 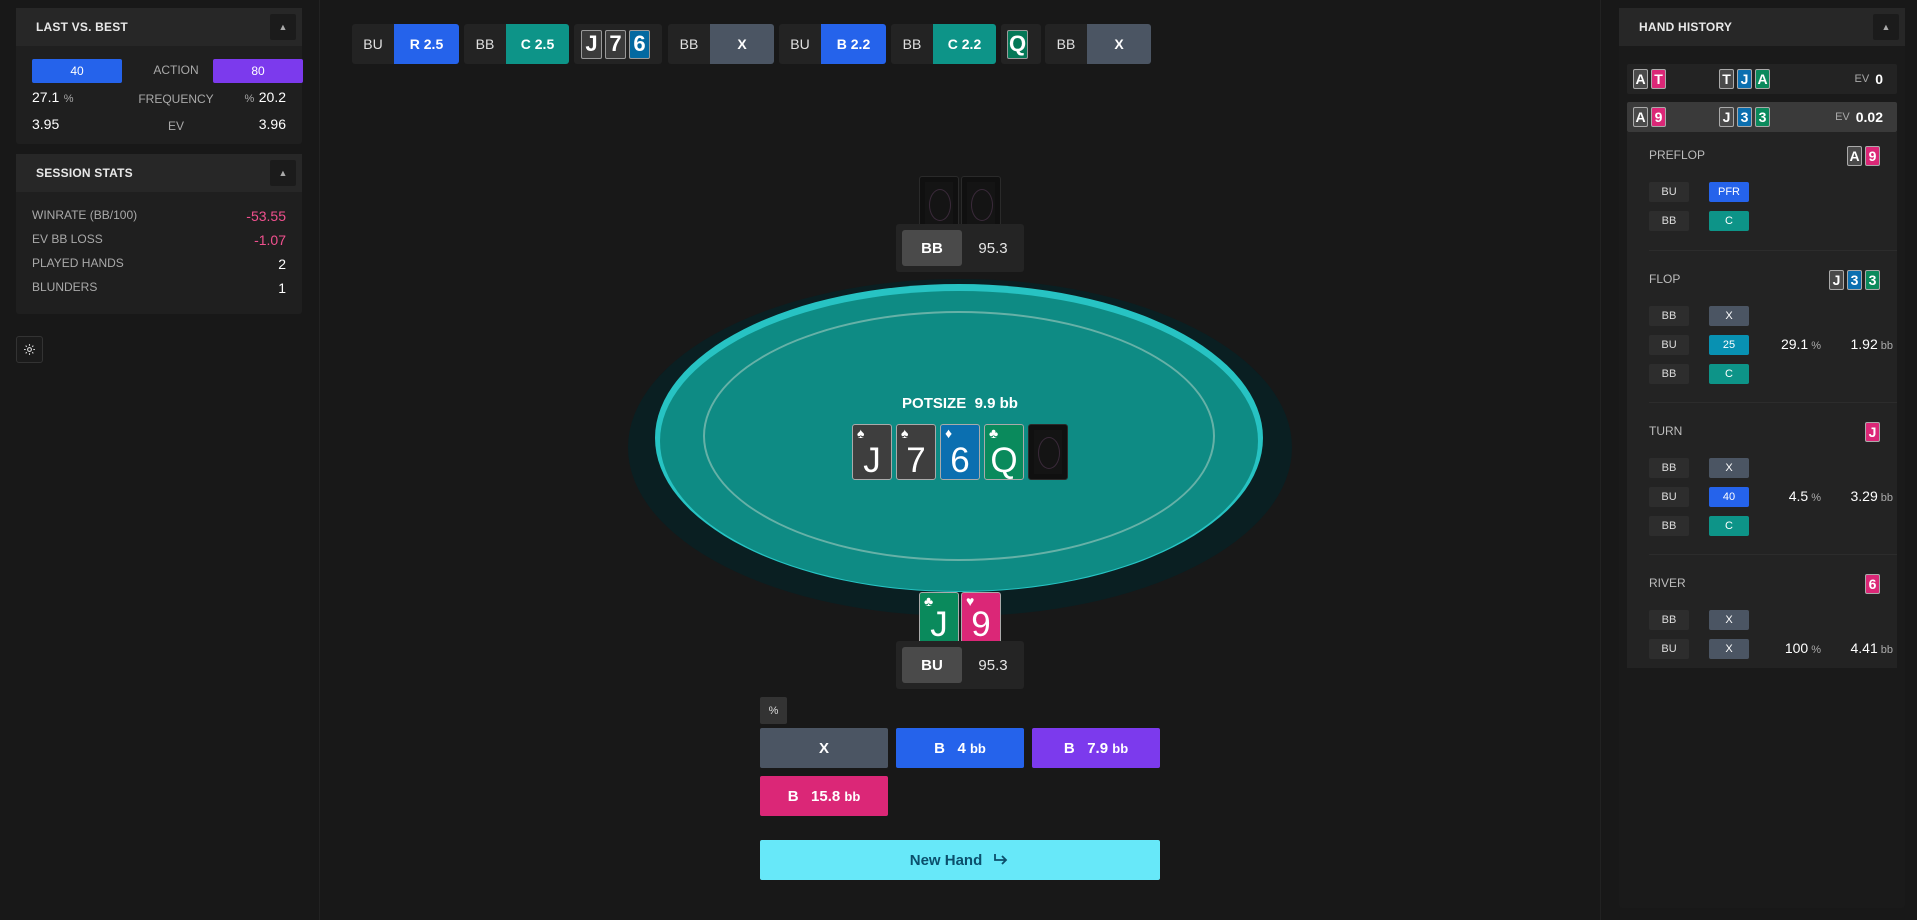 I want to click on last-vs-best-header: LAST VS. BEST ▲, so click(x=159, y=27).